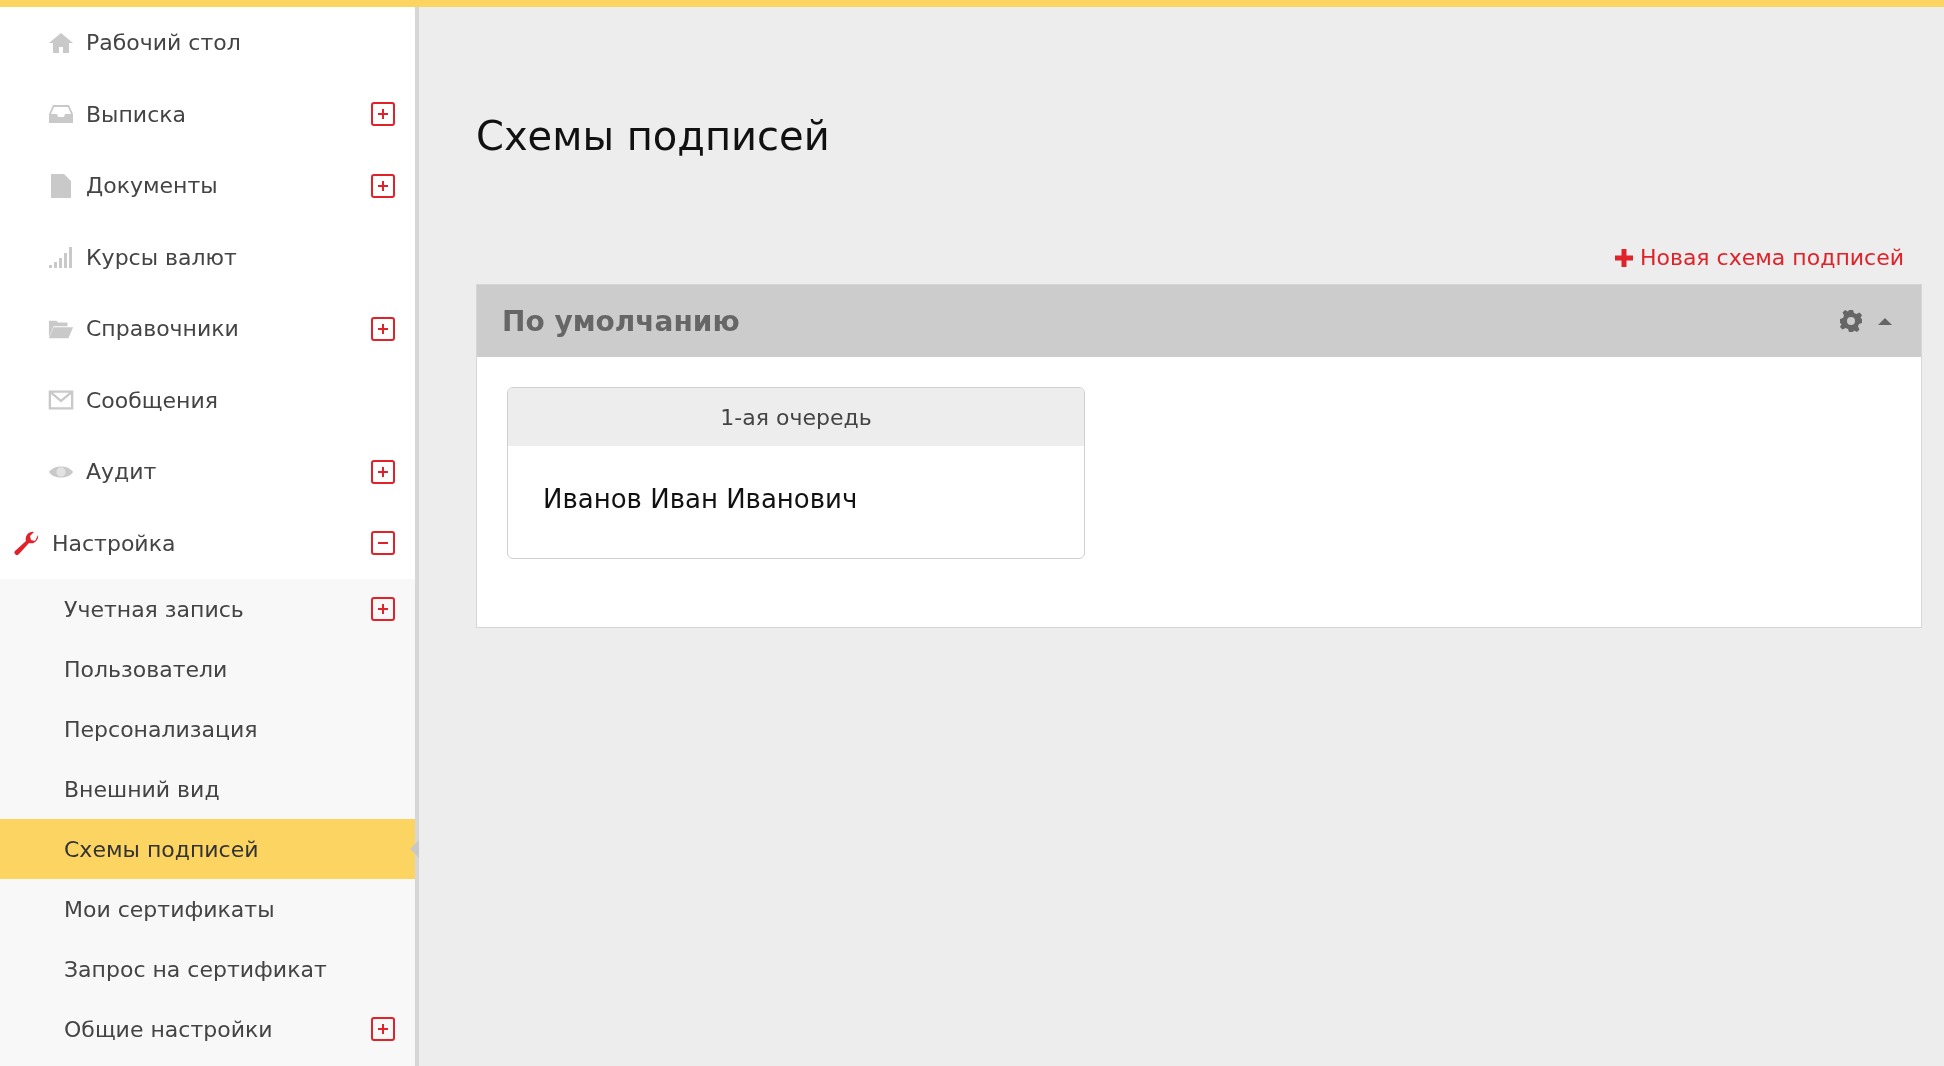 This screenshot has height=1066, width=1944. Describe the element at coordinates (229, 789) in the screenshot. I see `nav-subitem: Внешний вид` at that location.